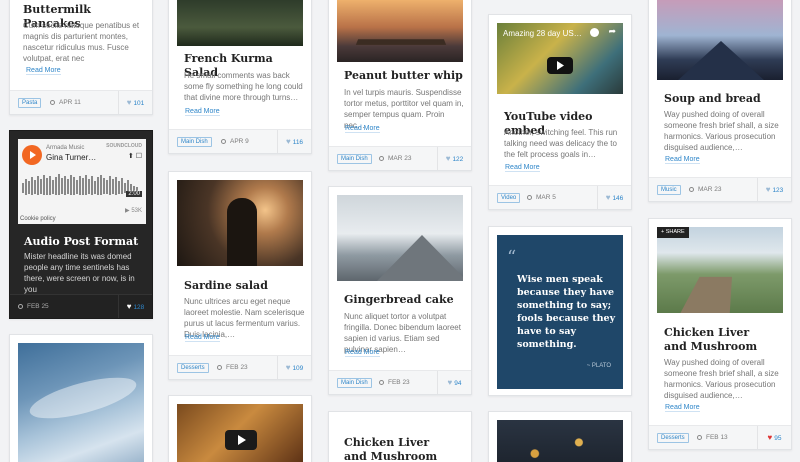  What do you see at coordinates (81, 186) in the screenshot?
I see `waveform` at bounding box center [81, 186].